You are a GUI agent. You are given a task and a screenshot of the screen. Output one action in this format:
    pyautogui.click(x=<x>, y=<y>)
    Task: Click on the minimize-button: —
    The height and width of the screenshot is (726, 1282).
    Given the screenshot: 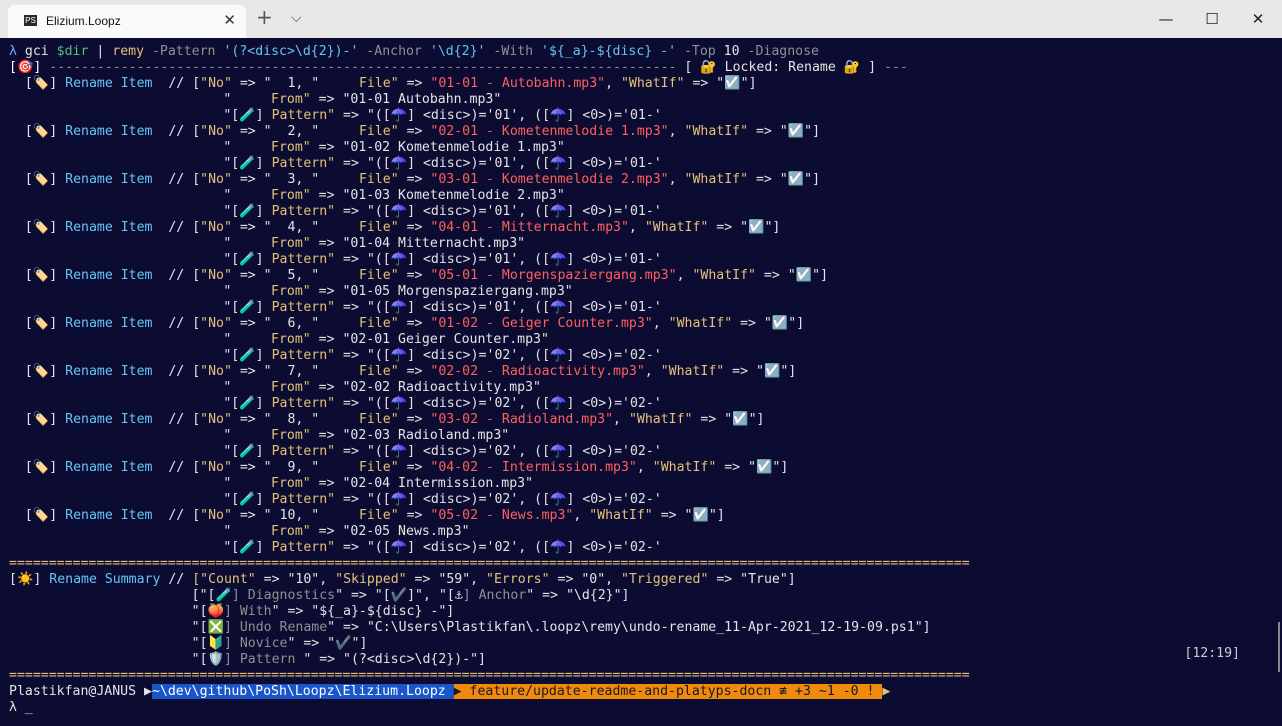 What is the action you would take?
    pyautogui.click(x=1166, y=19)
    